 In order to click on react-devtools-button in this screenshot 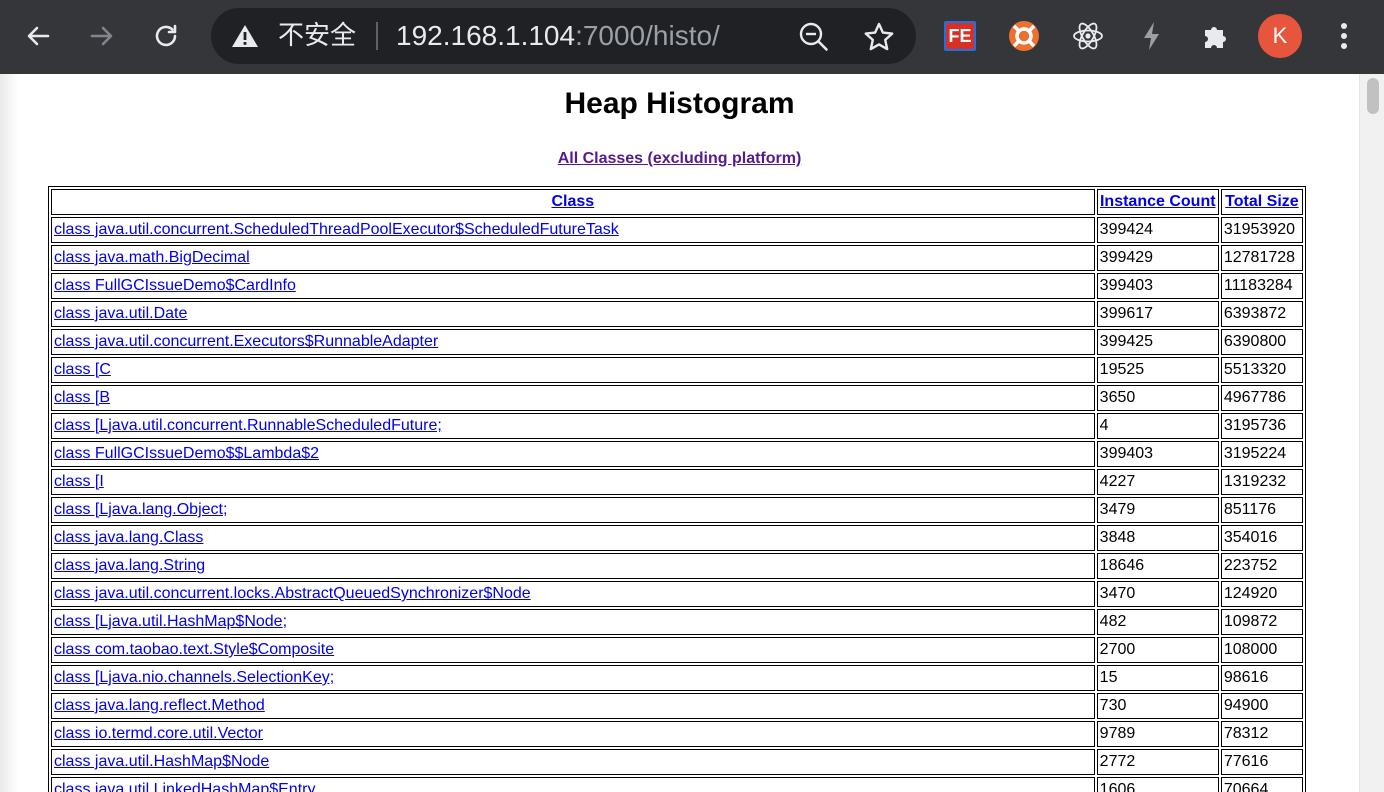, I will do `click(1088, 36)`.